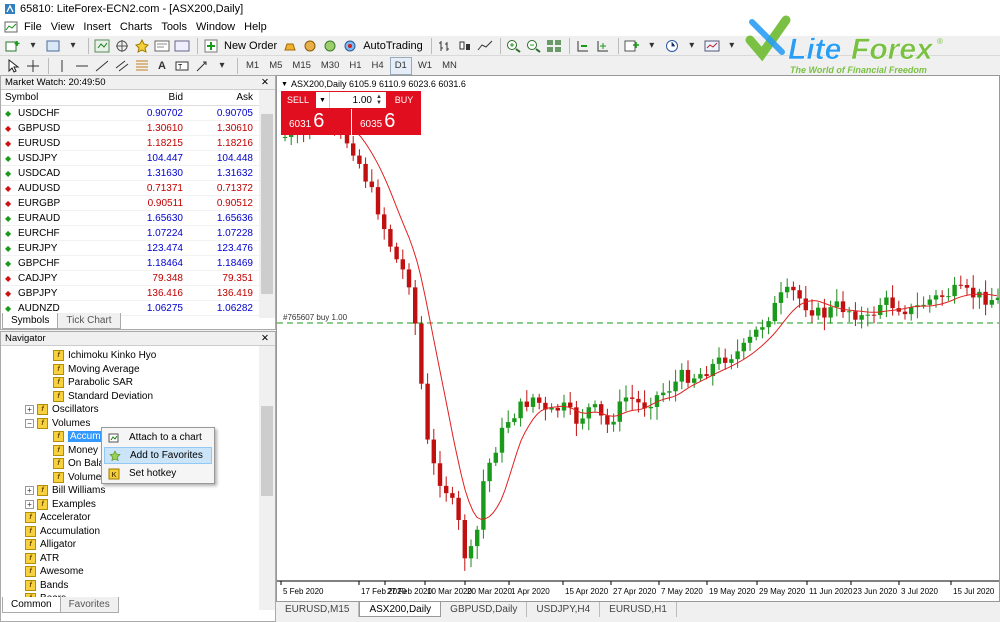 This screenshot has width=1000, height=622. What do you see at coordinates (632, 46) in the screenshot?
I see `indicators-icon` at bounding box center [632, 46].